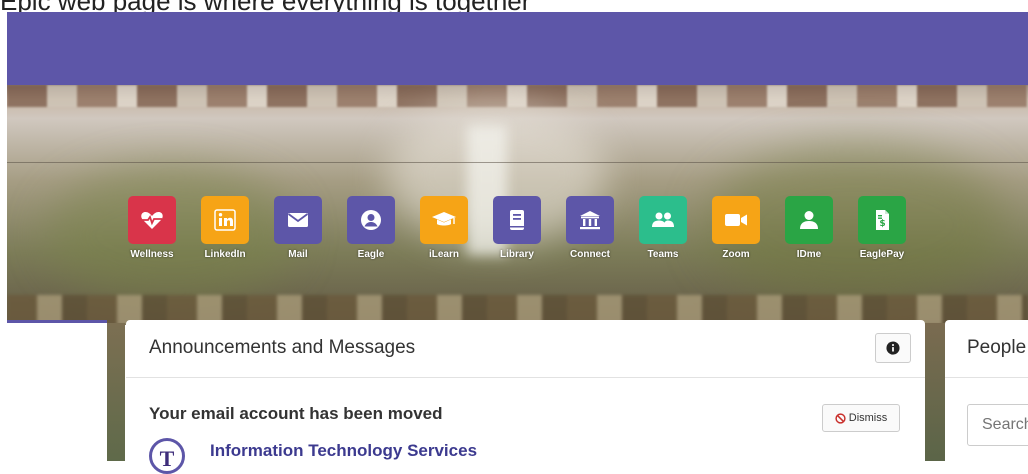 This screenshot has width=1028, height=474. I want to click on quick-link-idme: IDme, so click(809, 228).